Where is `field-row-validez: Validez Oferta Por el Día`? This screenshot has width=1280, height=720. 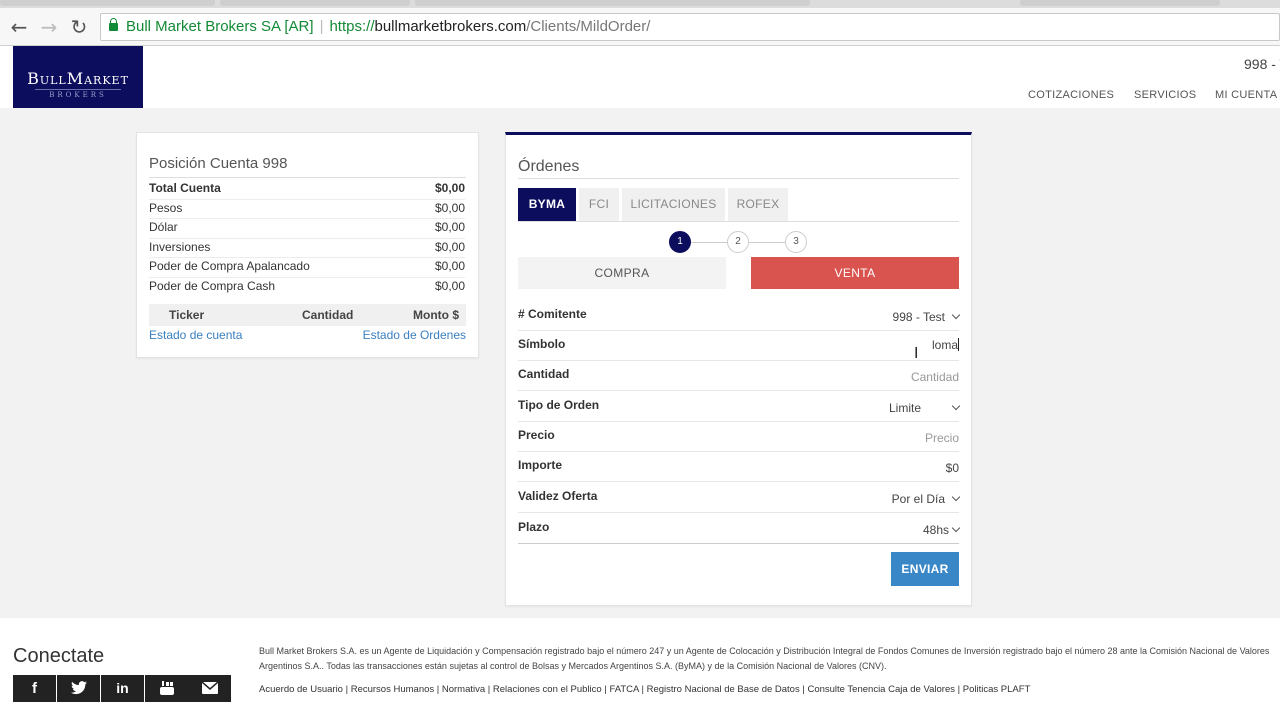 field-row-validez: Validez Oferta Por el Día is located at coordinates (739, 498).